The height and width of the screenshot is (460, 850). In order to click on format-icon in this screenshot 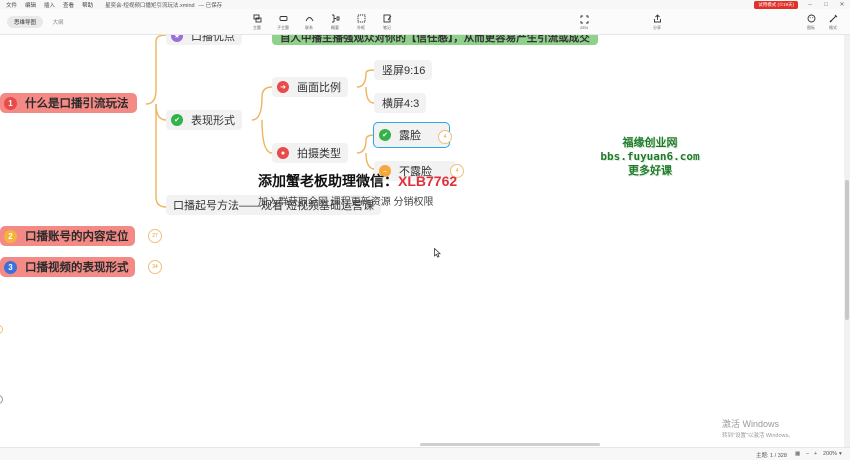, I will do `click(833, 19)`.